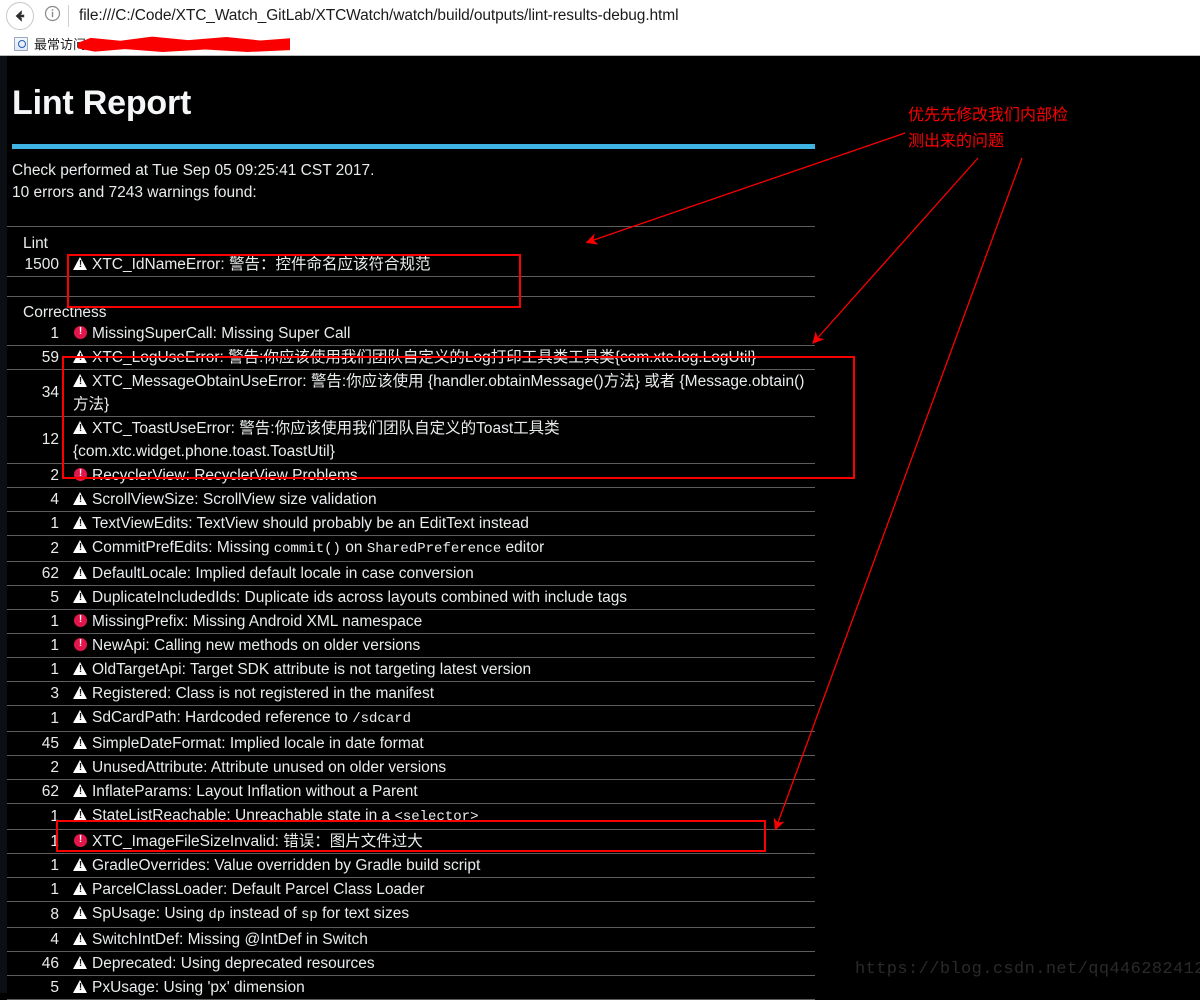 Image resolution: width=1200 pixels, height=1000 pixels. Describe the element at coordinates (68, 16) in the screenshot. I see `url-divider` at that location.